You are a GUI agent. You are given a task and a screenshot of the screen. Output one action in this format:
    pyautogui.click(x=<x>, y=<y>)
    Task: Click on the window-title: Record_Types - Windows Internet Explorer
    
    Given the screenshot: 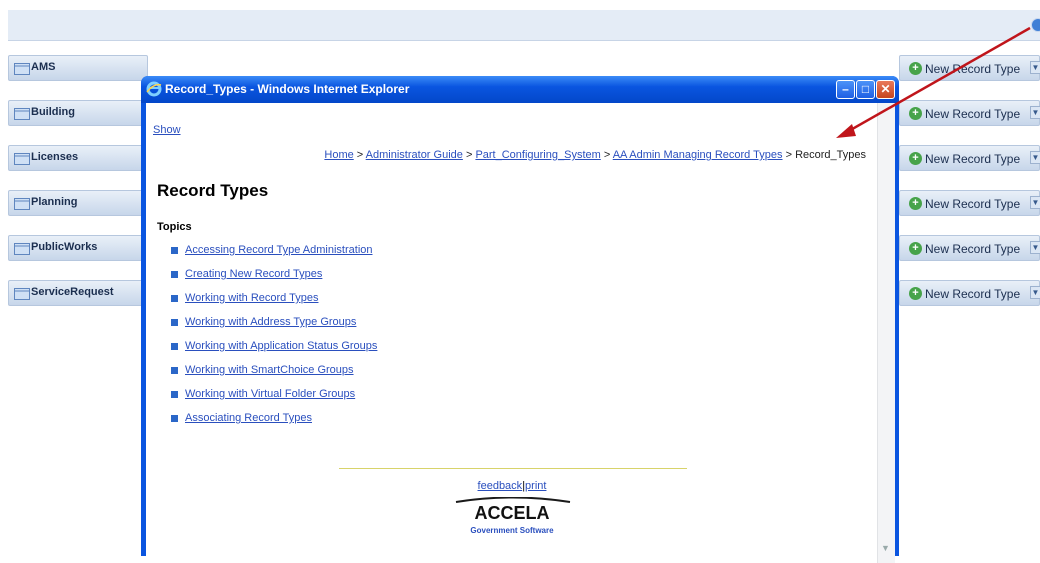 What is the action you would take?
    pyautogui.click(x=287, y=89)
    